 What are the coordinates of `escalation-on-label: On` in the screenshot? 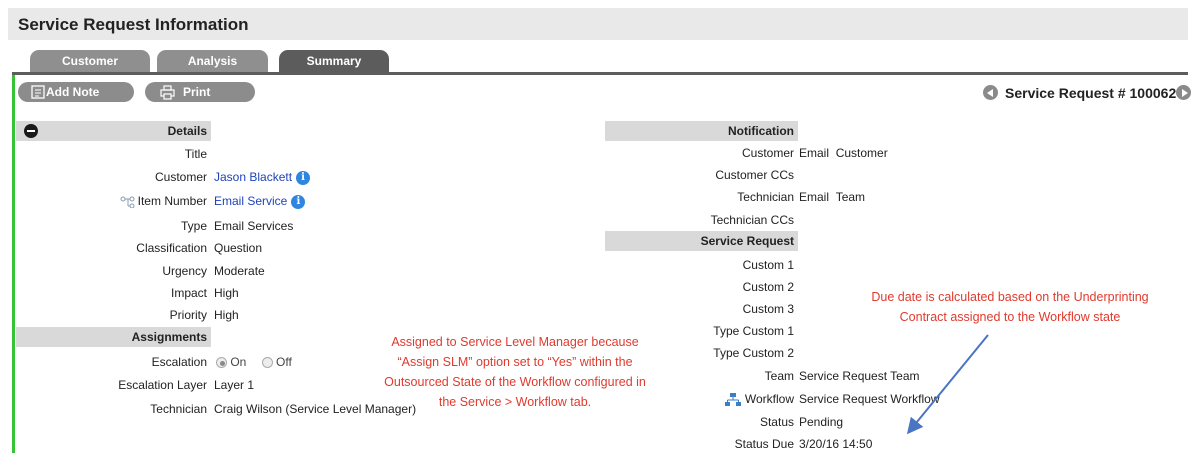 It's located at (238, 362).